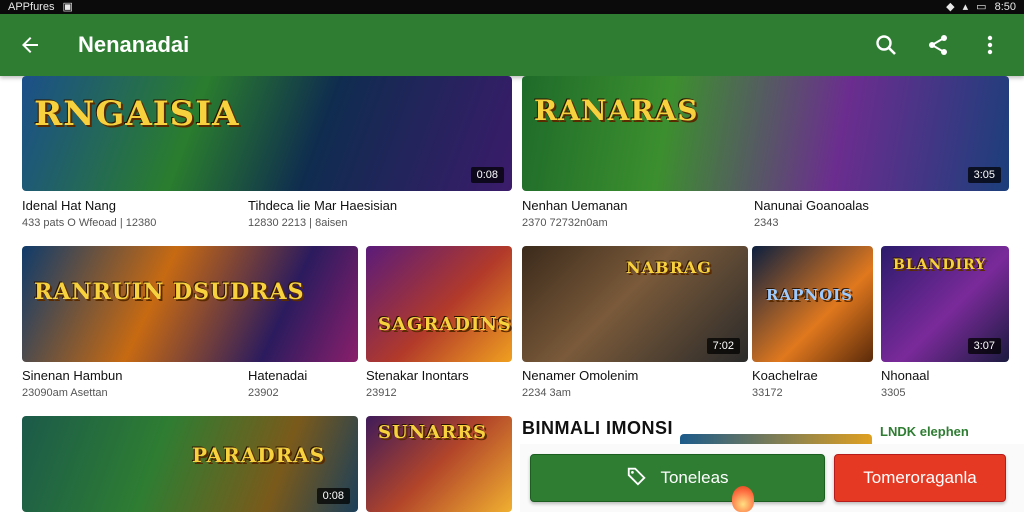 The width and height of the screenshot is (1024, 512). What do you see at coordinates (767, 393) in the screenshot?
I see `video-meta: 33172` at bounding box center [767, 393].